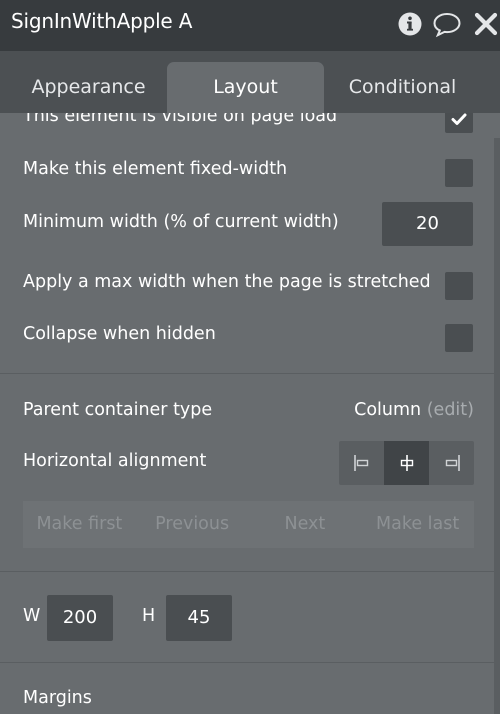 The height and width of the screenshot is (714, 500). What do you see at coordinates (459, 338) in the screenshot?
I see `collapse-hidden-checkbox` at bounding box center [459, 338].